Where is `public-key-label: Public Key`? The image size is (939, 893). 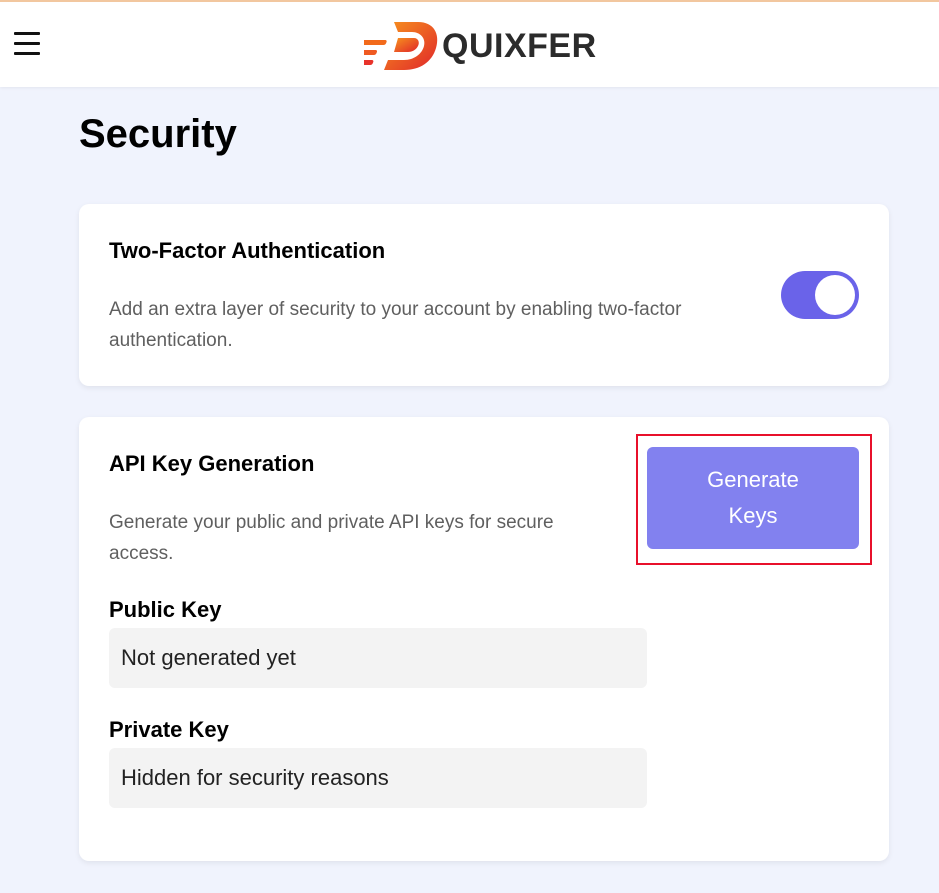
public-key-label: Public Key is located at coordinates (165, 609).